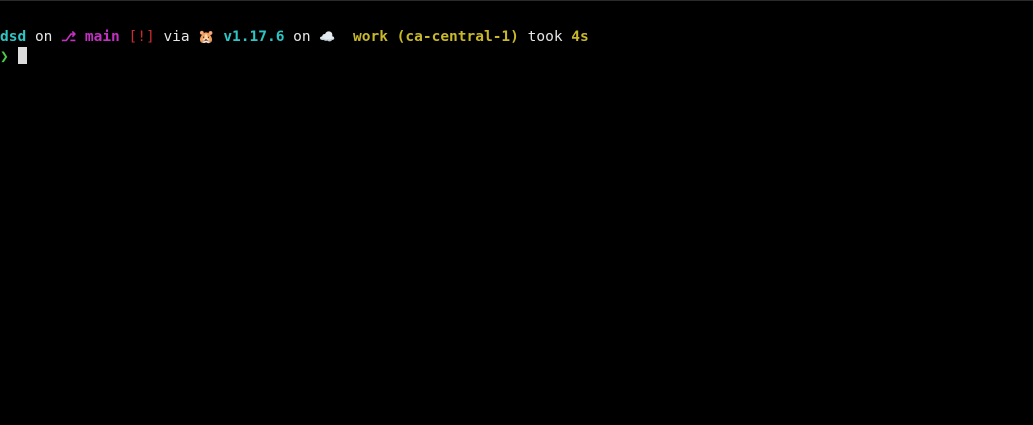  What do you see at coordinates (254, 37) in the screenshot?
I see `go-version: v1.17.6` at bounding box center [254, 37].